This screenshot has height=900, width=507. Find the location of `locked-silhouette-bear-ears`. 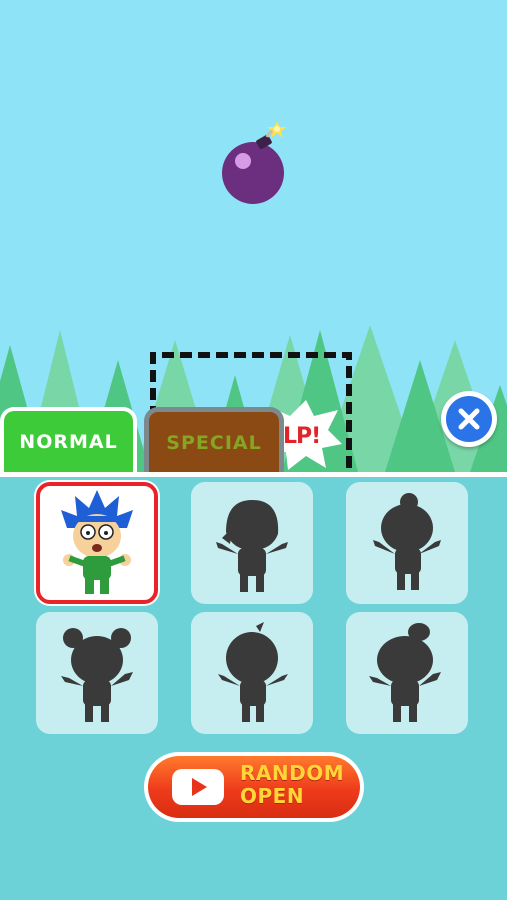

locked-silhouette-bear-ears is located at coordinates (97, 675).